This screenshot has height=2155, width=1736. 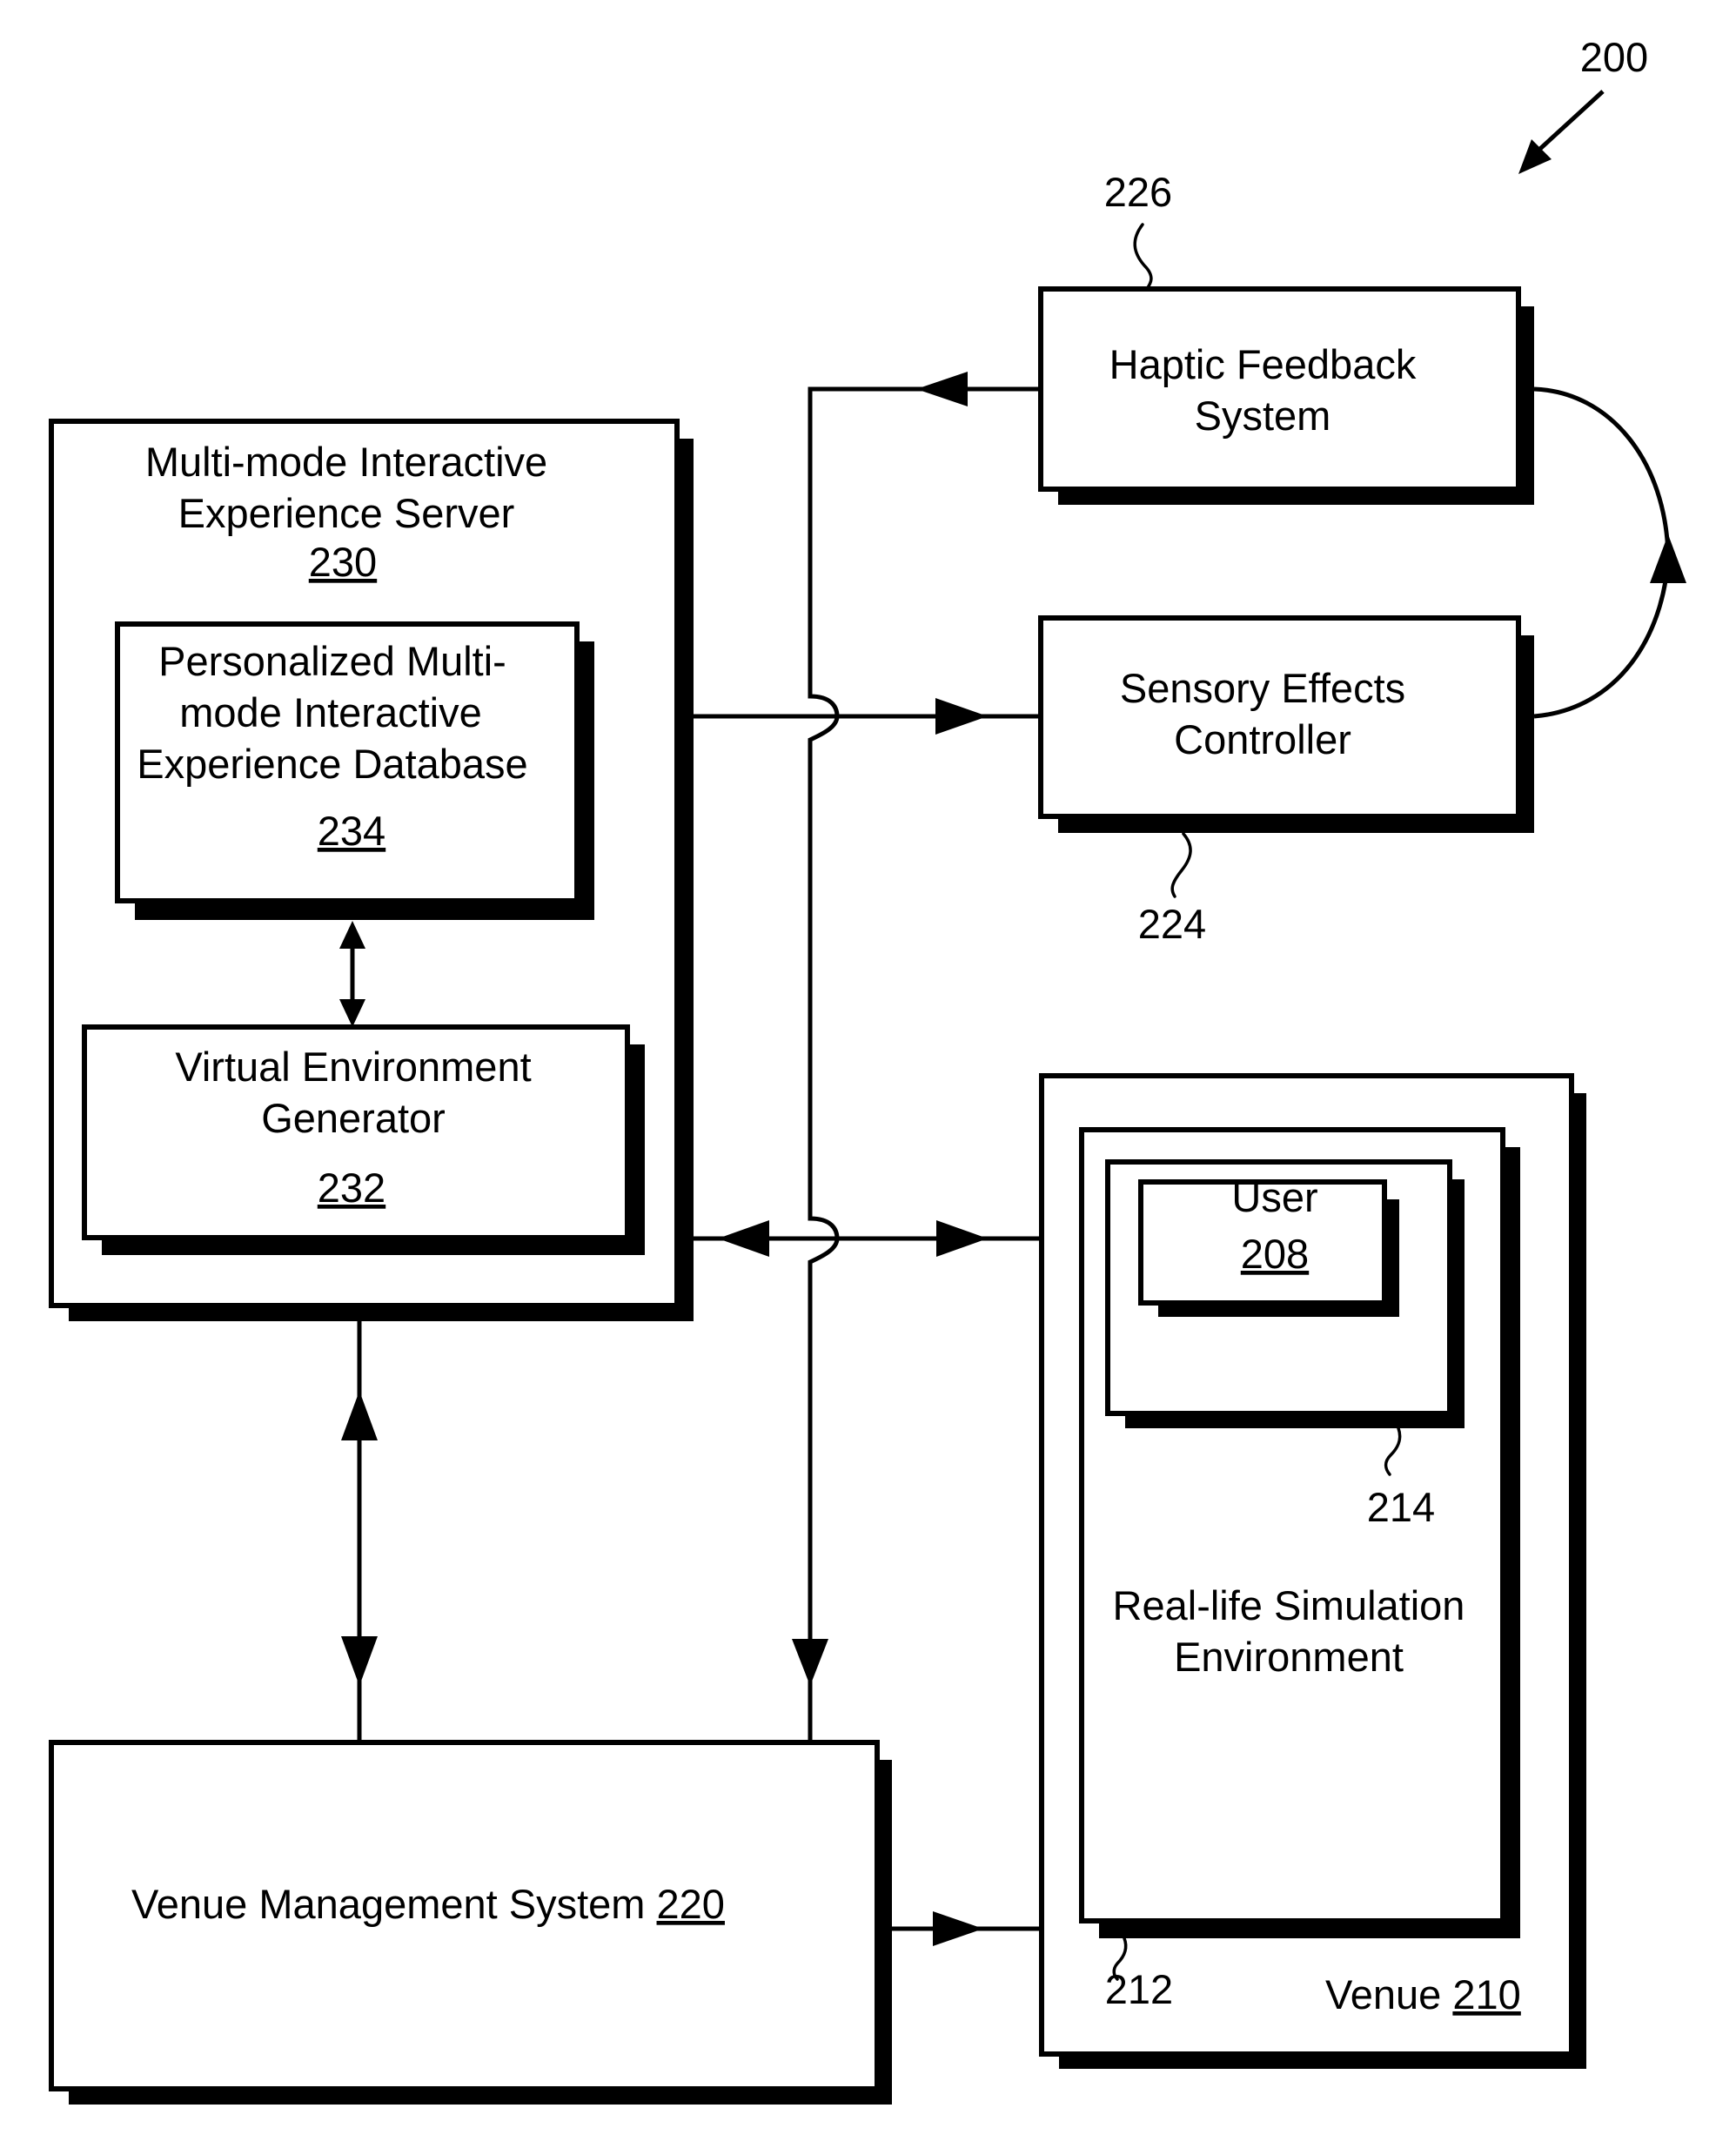 What do you see at coordinates (346, 462) in the screenshot?
I see `server-title-line-1: Multi-mode Interactive` at bounding box center [346, 462].